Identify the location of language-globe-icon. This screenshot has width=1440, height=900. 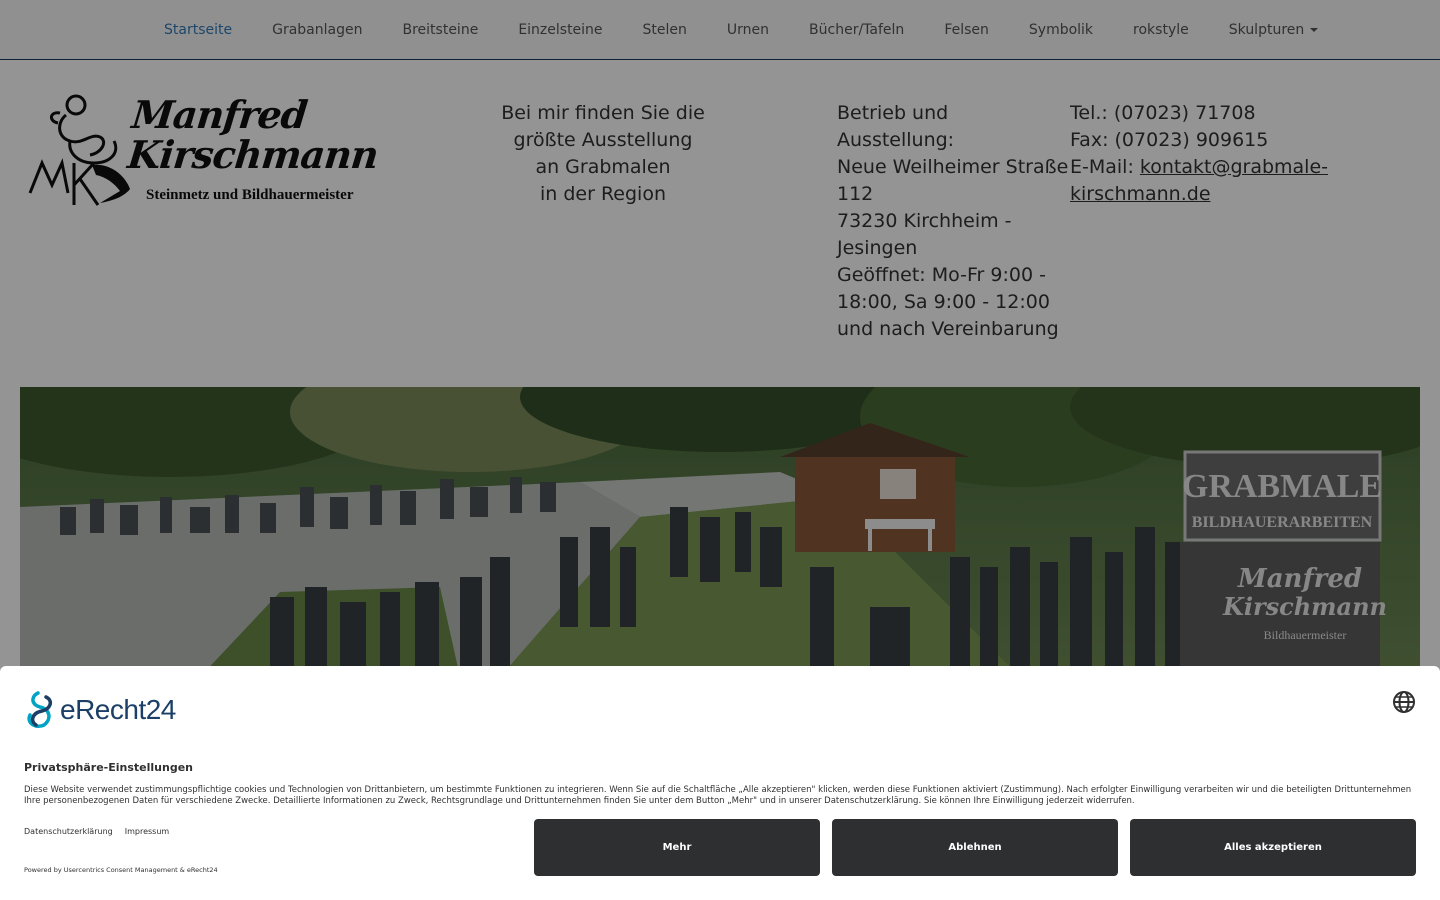
(1404, 702).